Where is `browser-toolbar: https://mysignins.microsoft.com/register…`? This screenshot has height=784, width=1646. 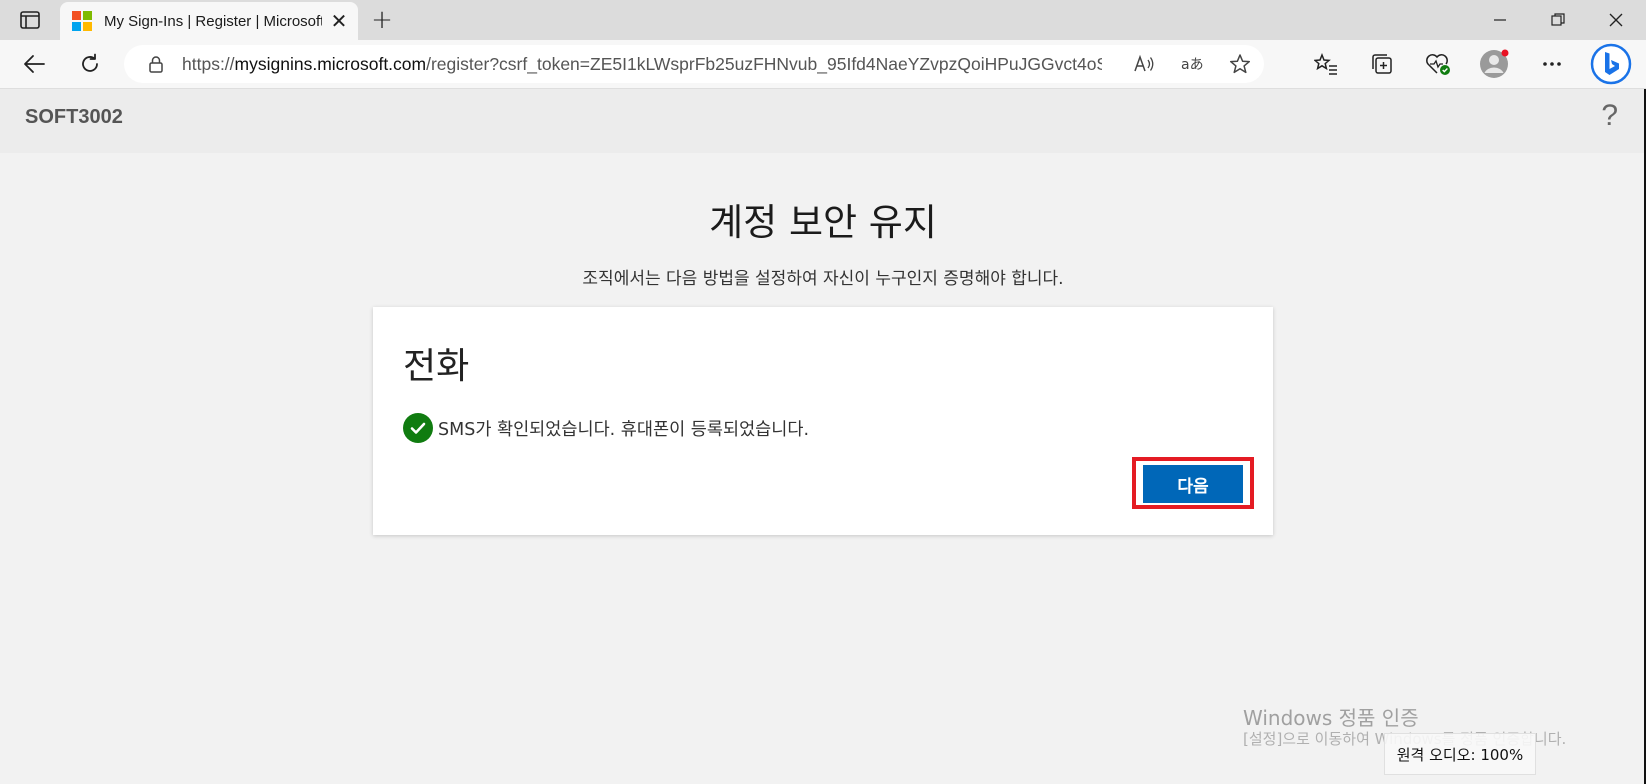
browser-toolbar: https://mysignins.microsoft.com/register… is located at coordinates (823, 64).